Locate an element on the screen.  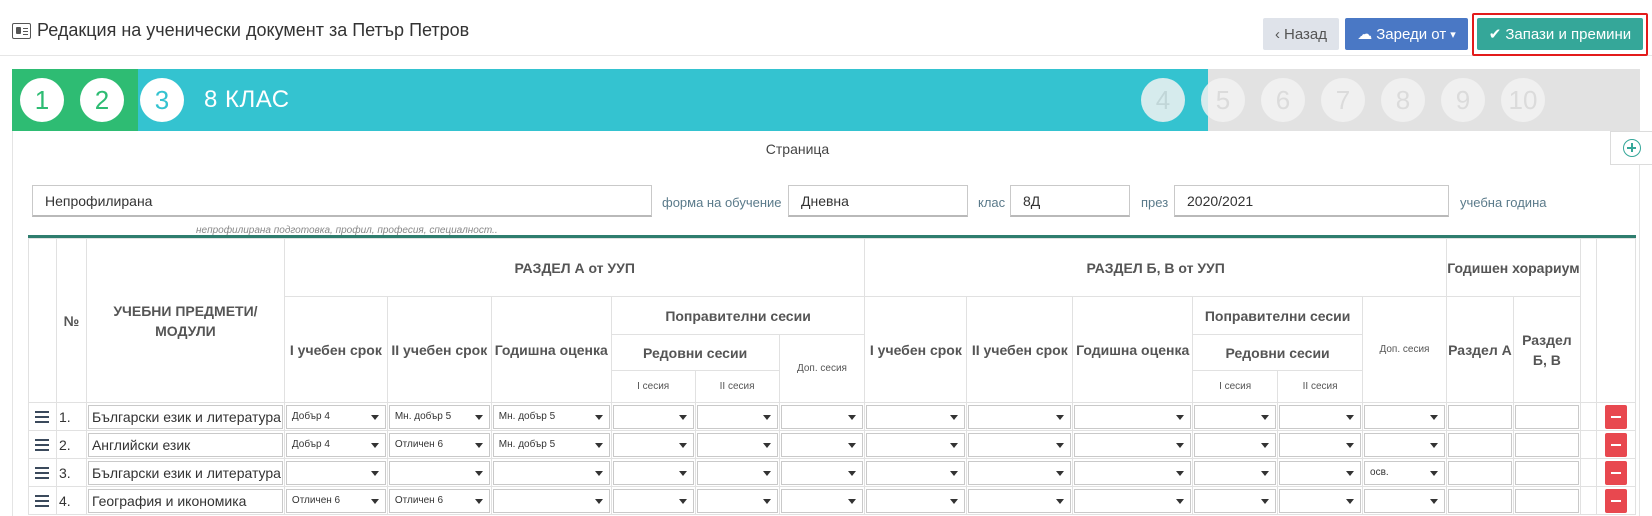
add-page-tab is located at coordinates (1631, 148).